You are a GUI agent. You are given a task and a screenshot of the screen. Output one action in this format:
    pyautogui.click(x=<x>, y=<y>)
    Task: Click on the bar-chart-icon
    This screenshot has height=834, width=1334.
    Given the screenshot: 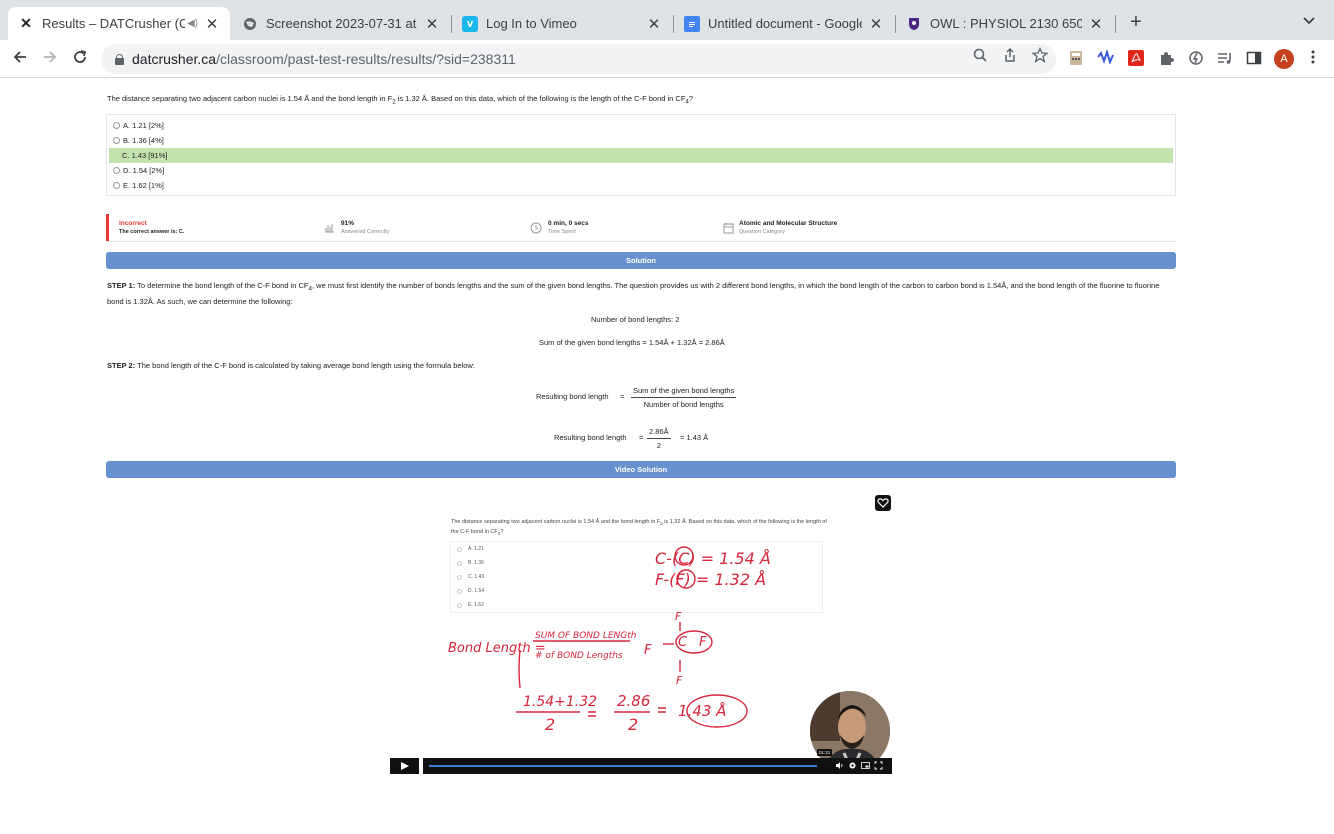 What is the action you would take?
    pyautogui.click(x=329, y=227)
    